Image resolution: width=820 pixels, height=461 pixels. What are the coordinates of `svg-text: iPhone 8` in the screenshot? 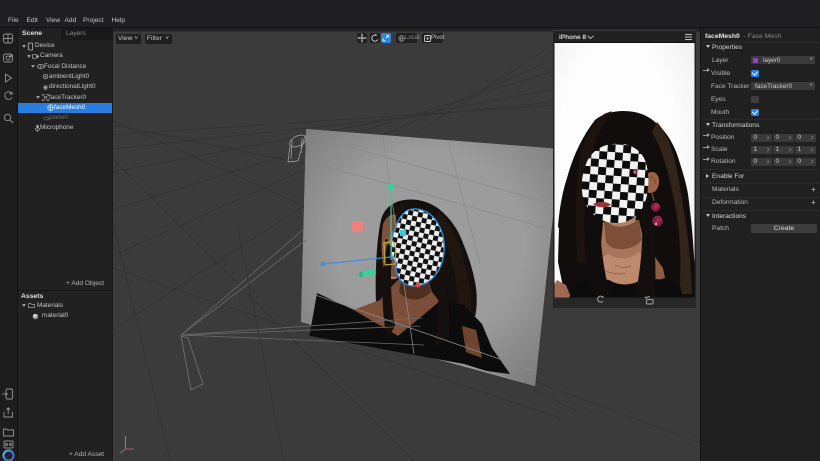 It's located at (572, 37).